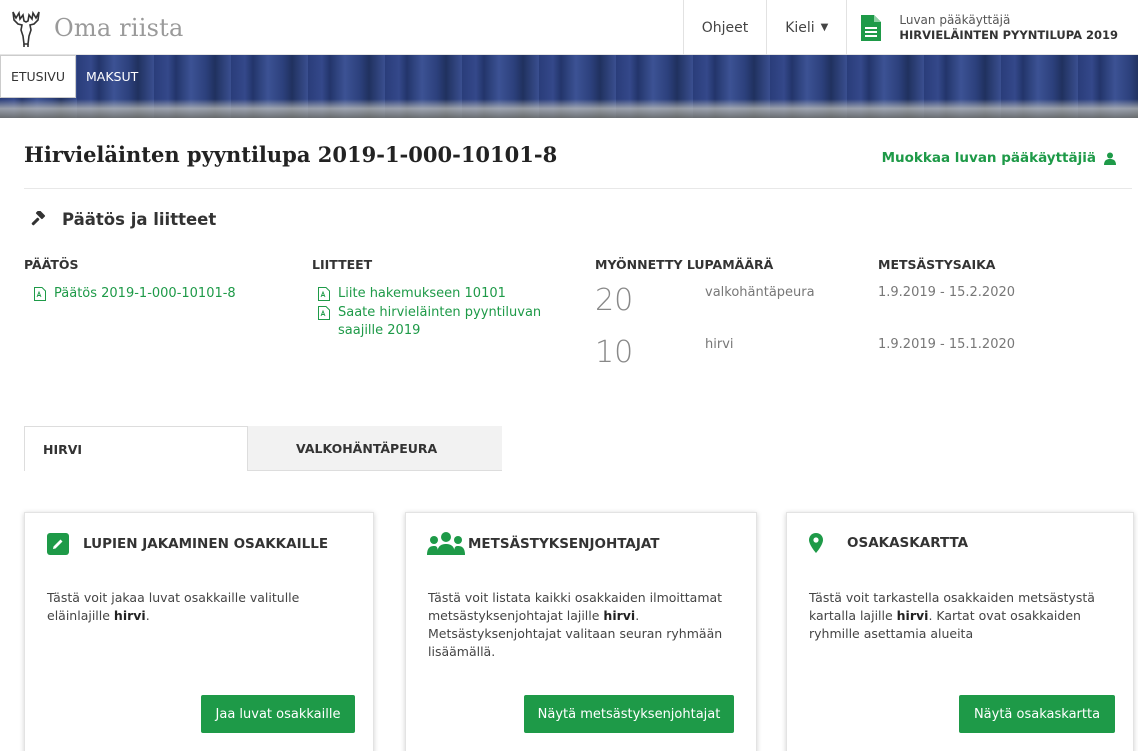  Describe the element at coordinates (569, 86) in the screenshot. I see `hero-banner: ETUSIVU MAKSUT` at that location.